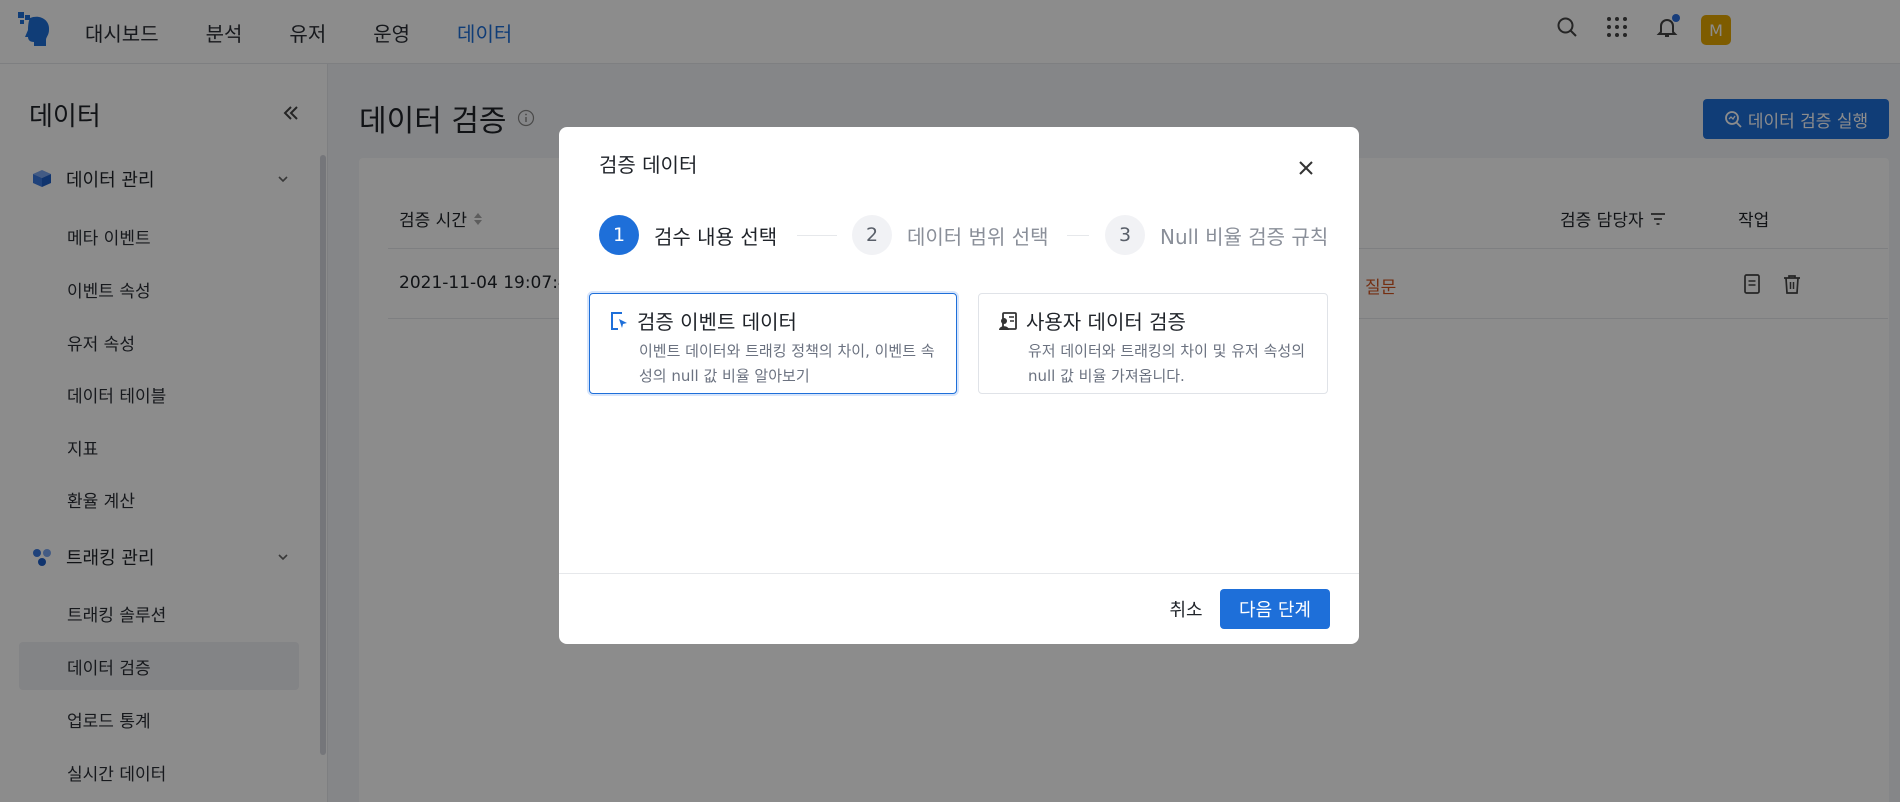 The width and height of the screenshot is (1900, 802). What do you see at coordinates (872, 235) in the screenshot?
I see `step-2-number: 2` at bounding box center [872, 235].